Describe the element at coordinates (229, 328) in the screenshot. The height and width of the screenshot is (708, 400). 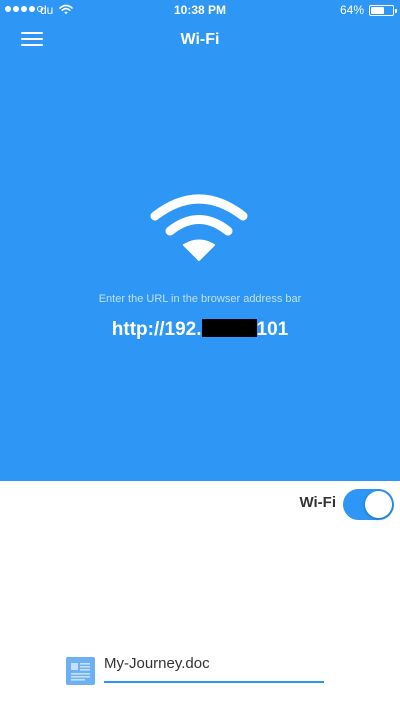
I see `redacted-block` at that location.